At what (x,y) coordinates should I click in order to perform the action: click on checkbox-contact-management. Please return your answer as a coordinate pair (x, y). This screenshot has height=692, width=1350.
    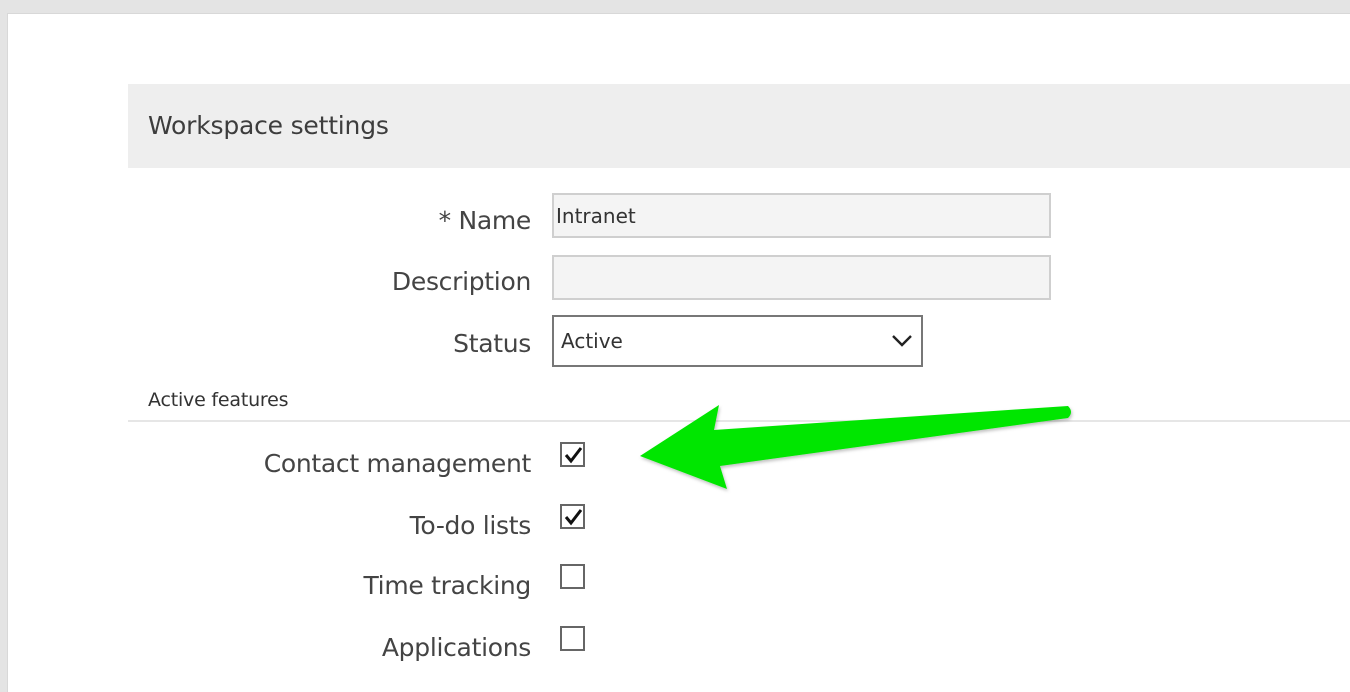
    Looking at the image, I should click on (572, 454).